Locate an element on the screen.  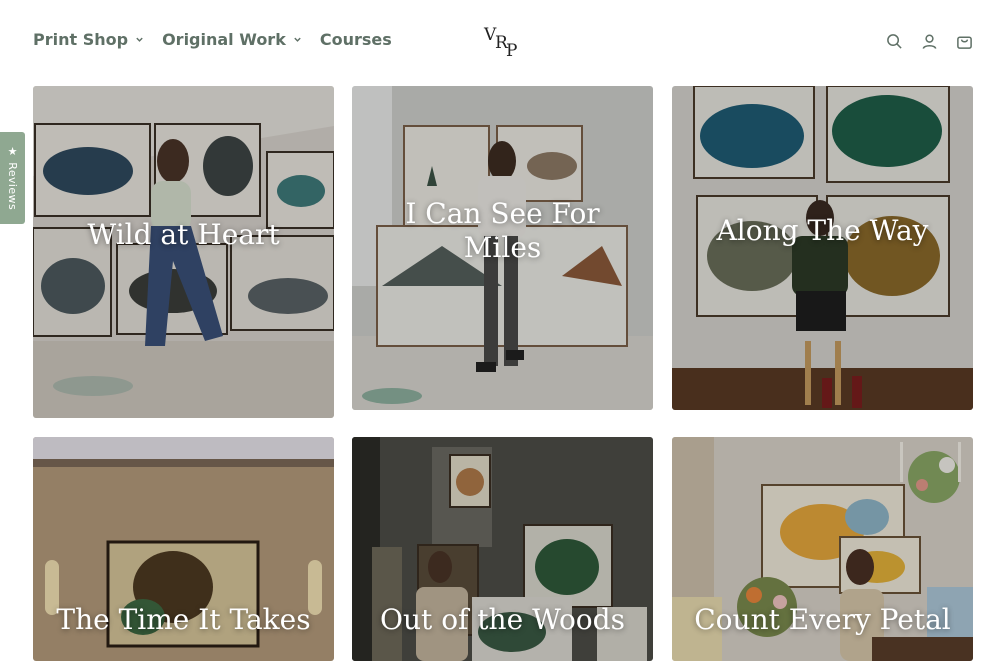
collection-title: Count Every Petal is located at coordinates (822, 619).